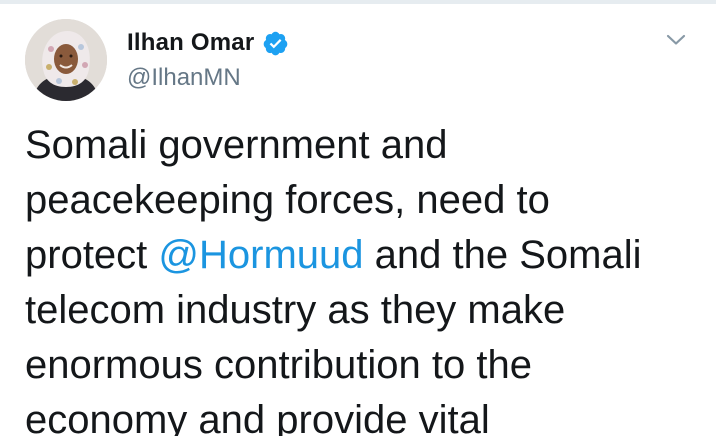  Describe the element at coordinates (358, 2) in the screenshot. I see `top-divider` at that location.